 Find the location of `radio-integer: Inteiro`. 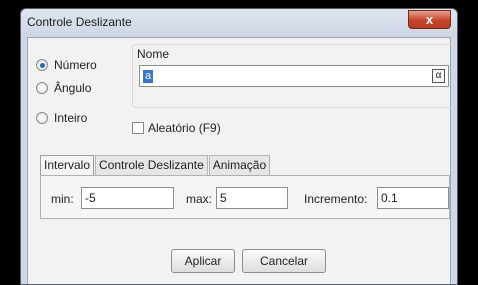

radio-integer: Inteiro is located at coordinates (61, 118).